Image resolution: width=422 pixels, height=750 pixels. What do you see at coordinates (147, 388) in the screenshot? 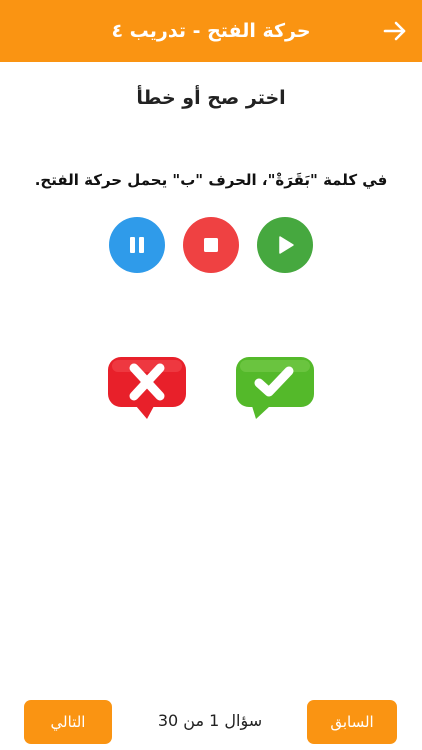
I see `false-answer-button` at bounding box center [147, 388].